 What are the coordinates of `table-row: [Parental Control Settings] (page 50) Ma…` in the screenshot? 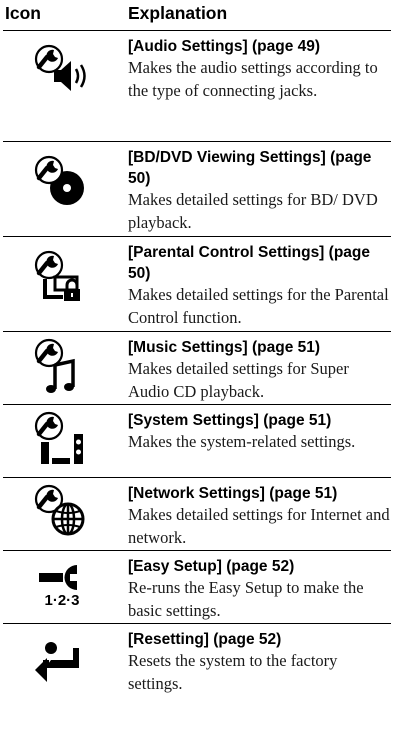 It's located at (197, 284).